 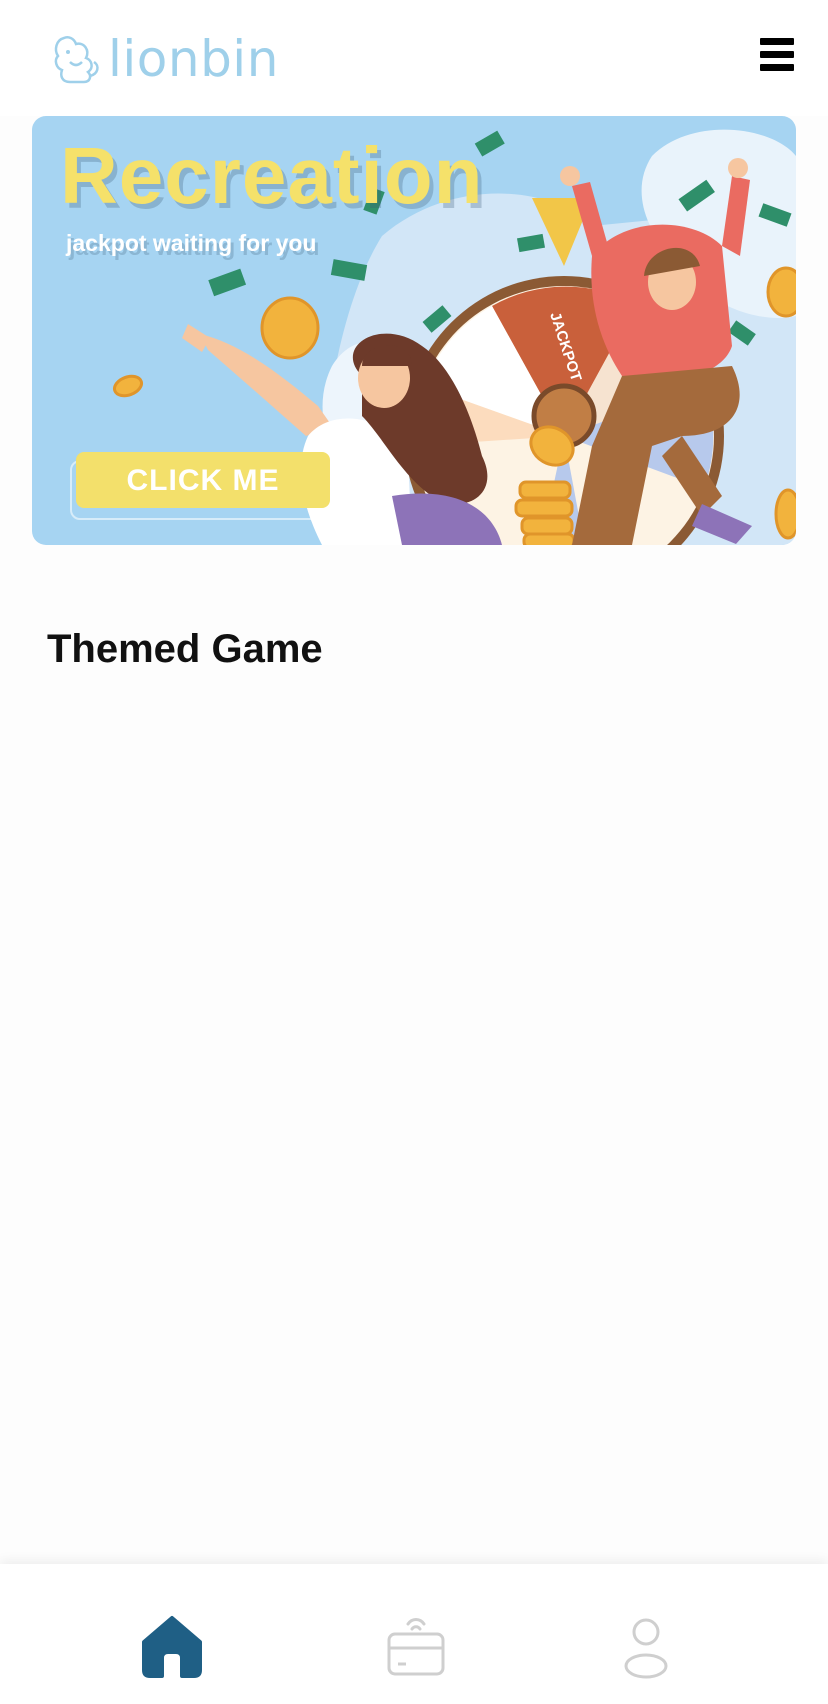 What do you see at coordinates (193, 59) in the screenshot?
I see `brand-name: lionbin` at bounding box center [193, 59].